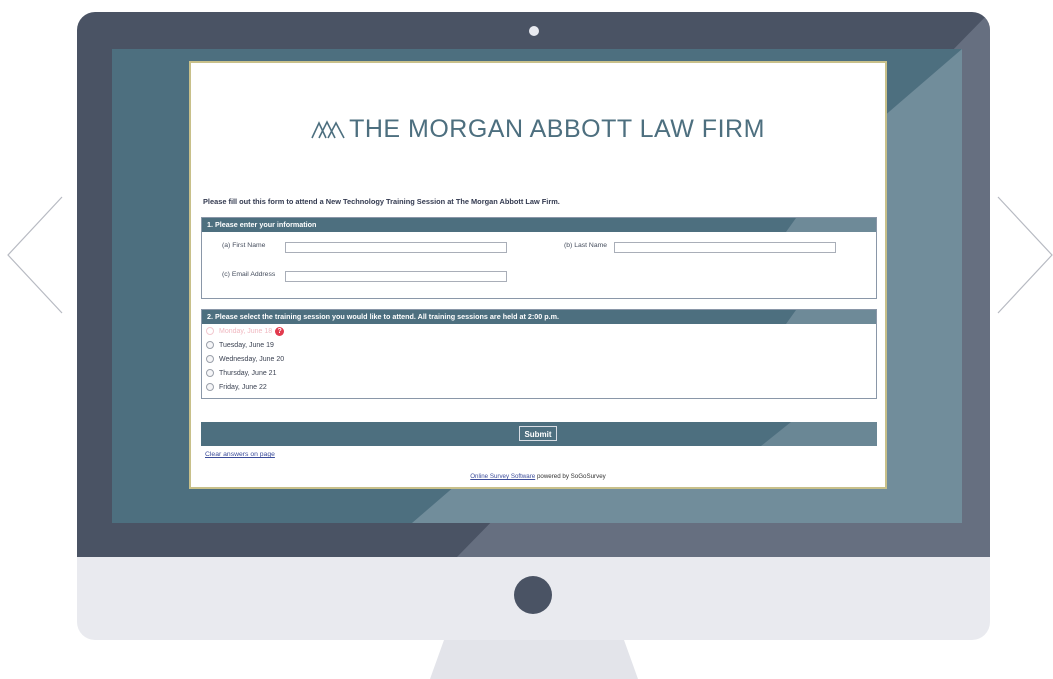 Image resolution: width=1053 pixels, height=679 pixels. Describe the element at coordinates (570, 476) in the screenshot. I see `powered-by-text: powered by SoGoSurvey` at that location.